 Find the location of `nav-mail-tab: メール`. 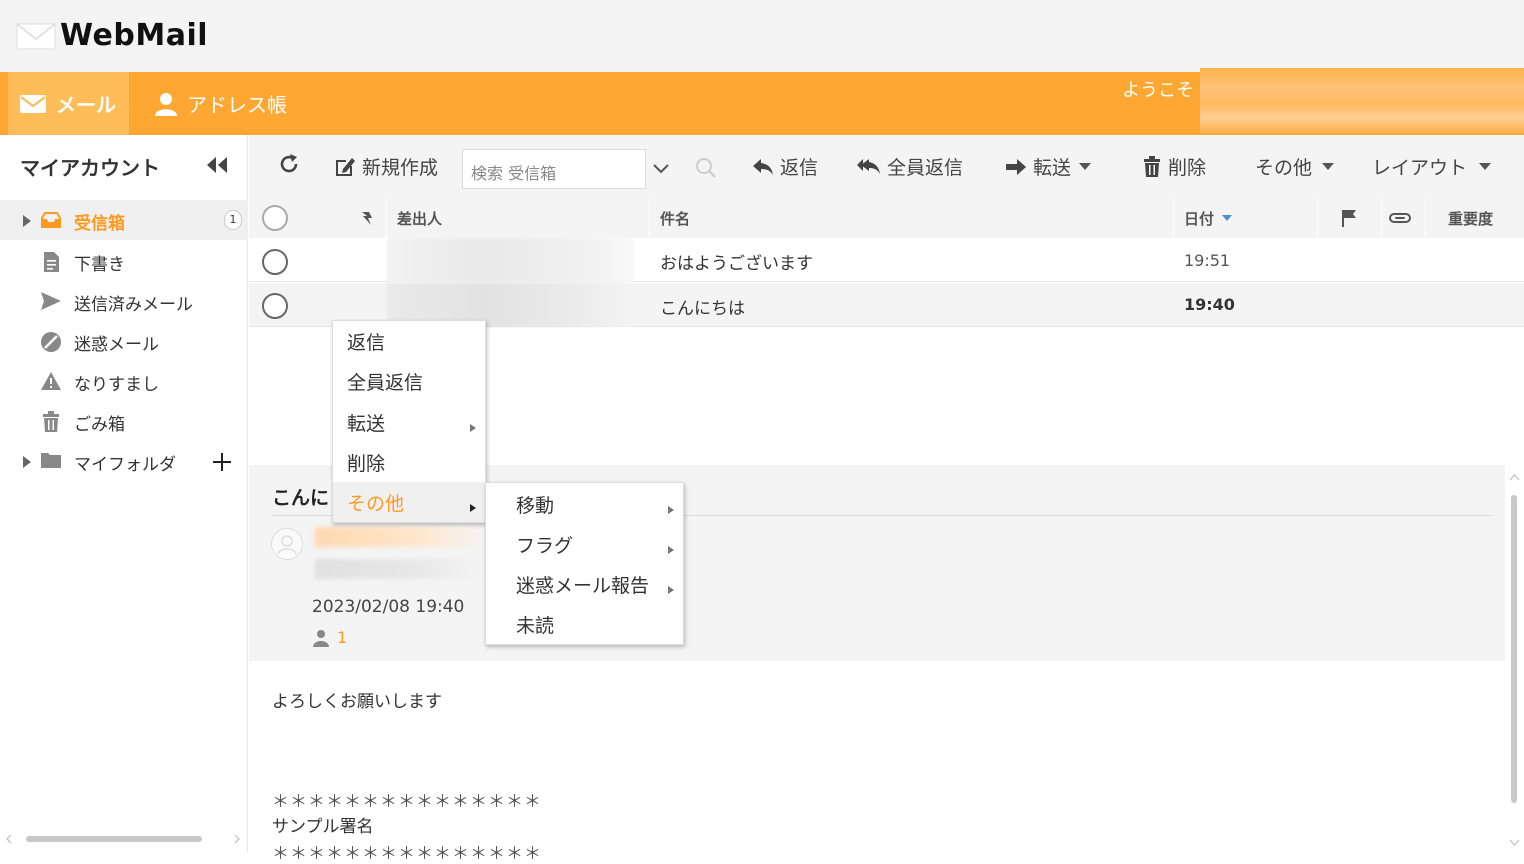

nav-mail-tab: メール is located at coordinates (68, 103).